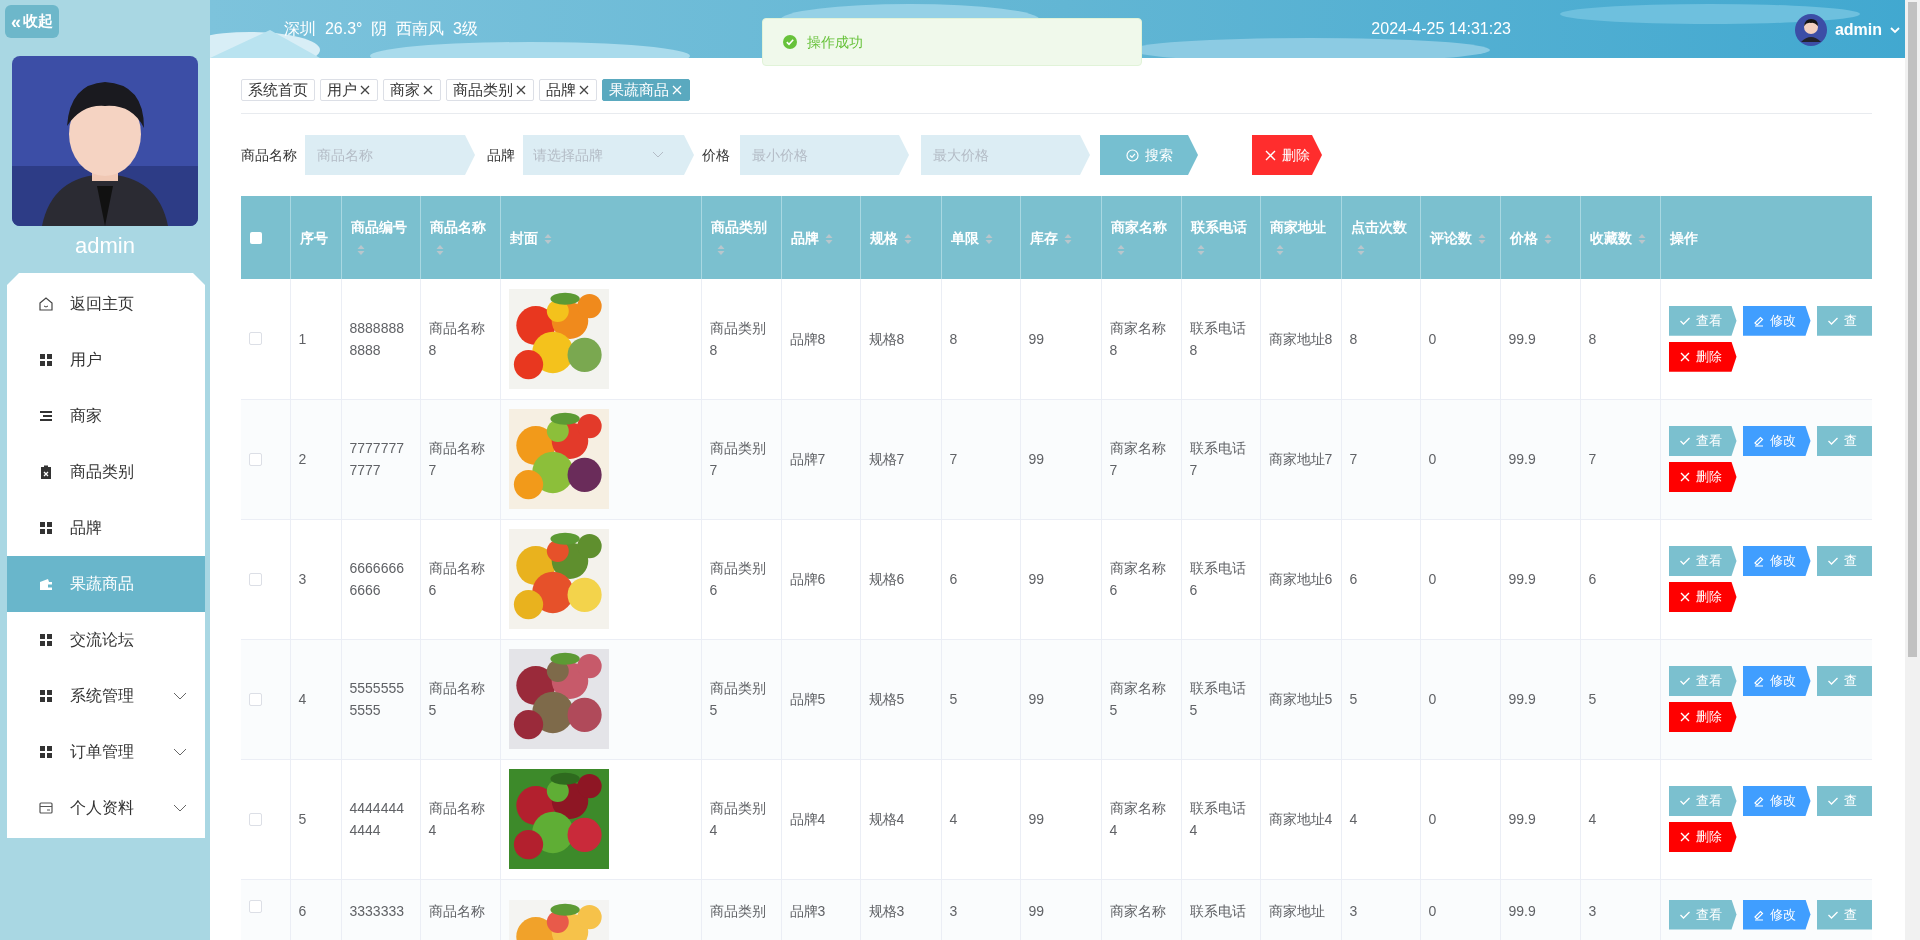  Describe the element at coordinates (349, 90) in the screenshot. I see `tab: 用户` at that location.